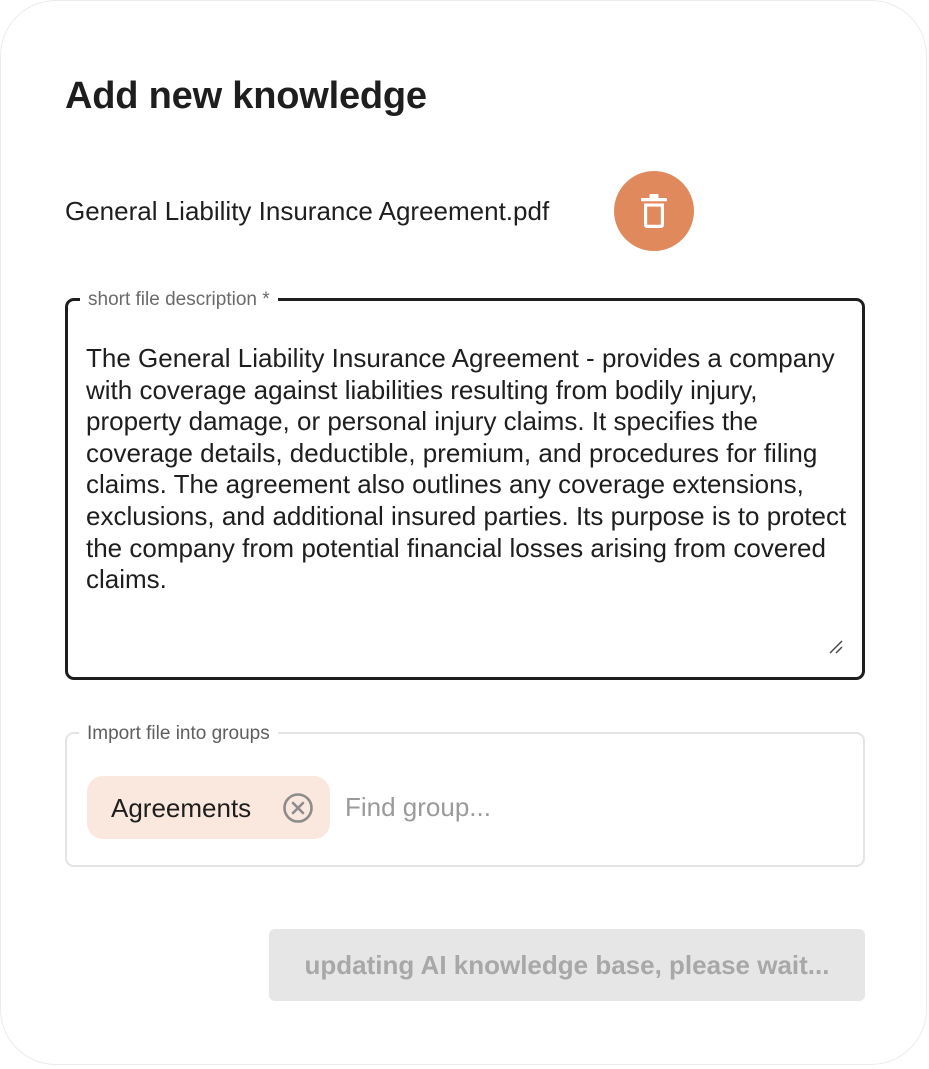  Describe the element at coordinates (178, 734) in the screenshot. I see `groups-label: Import file into groups` at that location.